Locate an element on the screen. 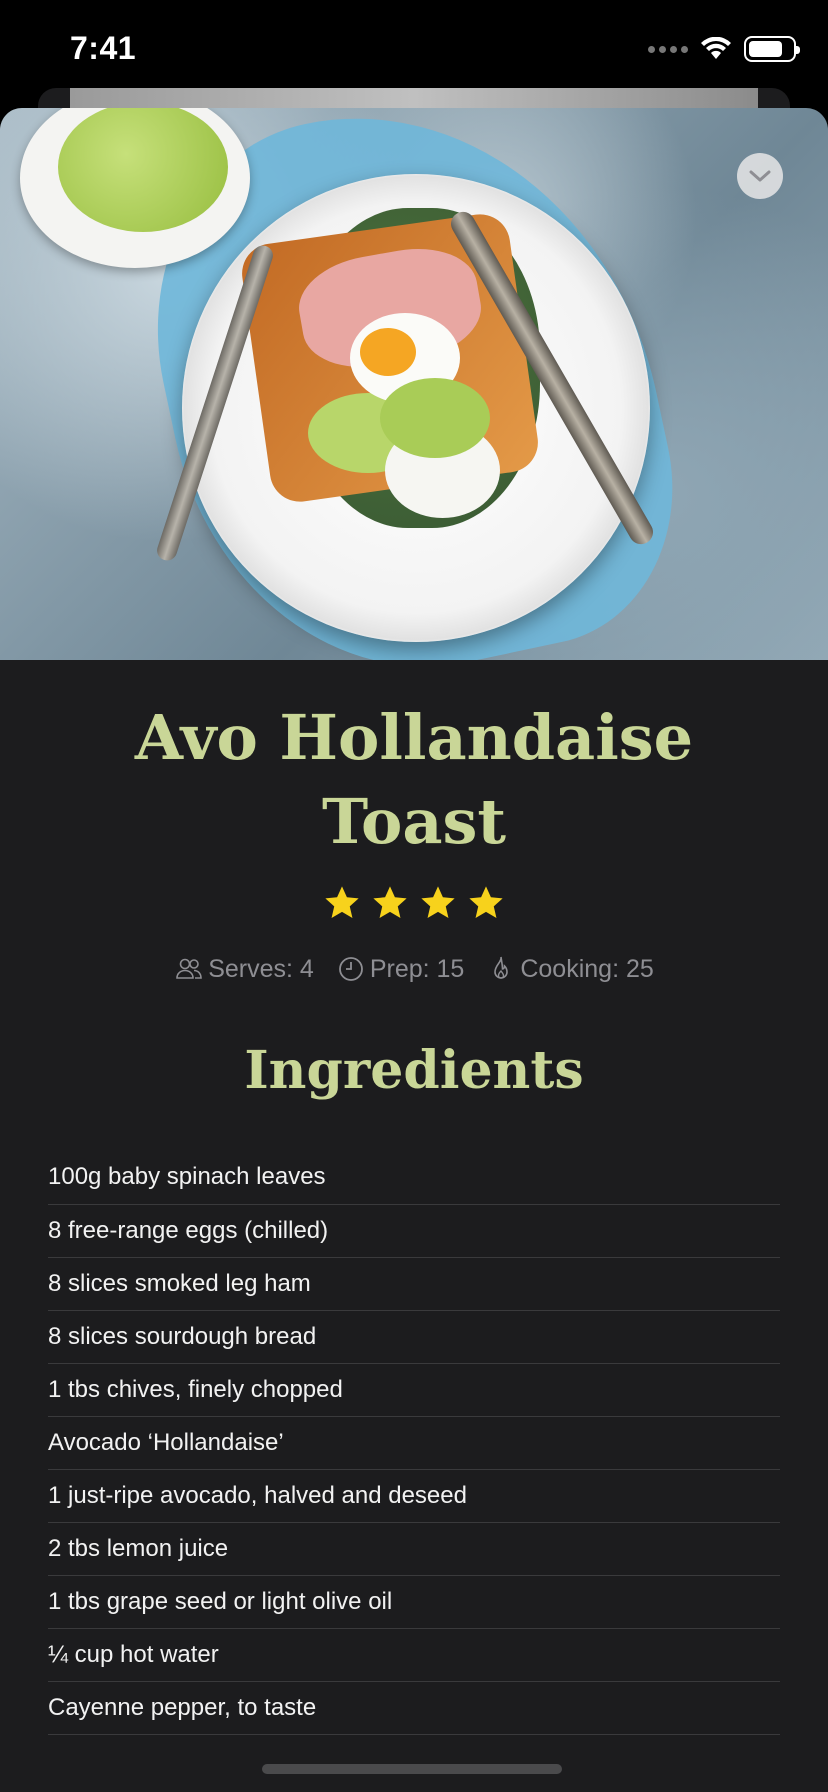 The width and height of the screenshot is (828, 1792). wifi-icon is located at coordinates (716, 48).